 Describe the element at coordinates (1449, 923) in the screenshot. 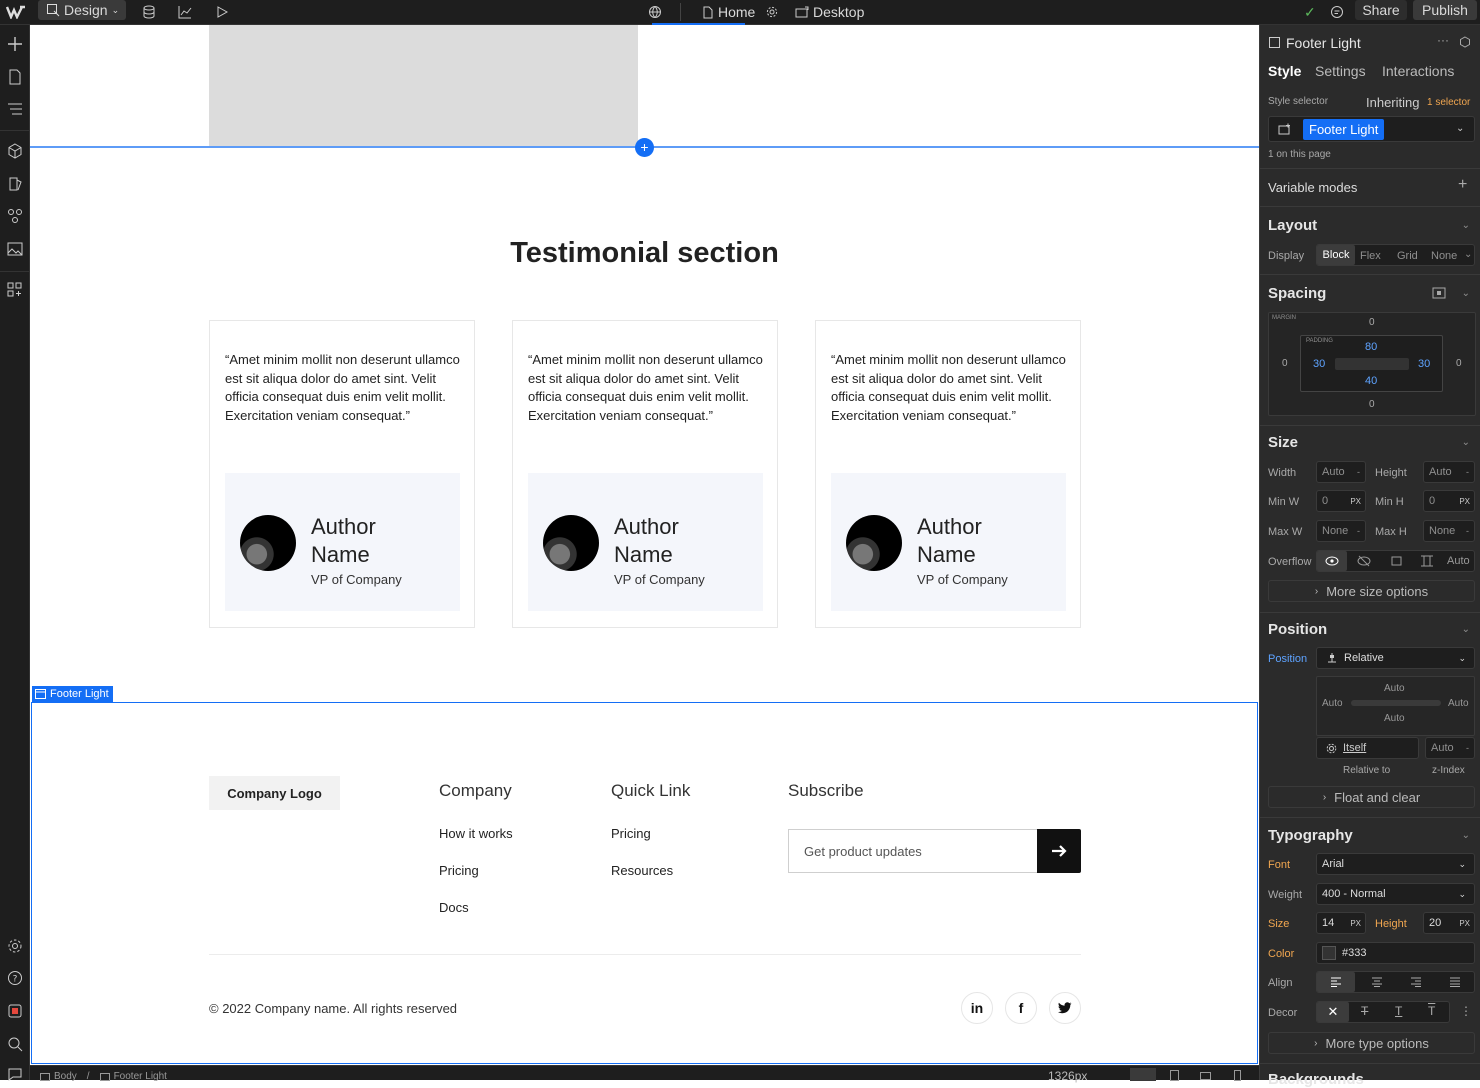

I see `line-height-input: 20 PX` at that location.